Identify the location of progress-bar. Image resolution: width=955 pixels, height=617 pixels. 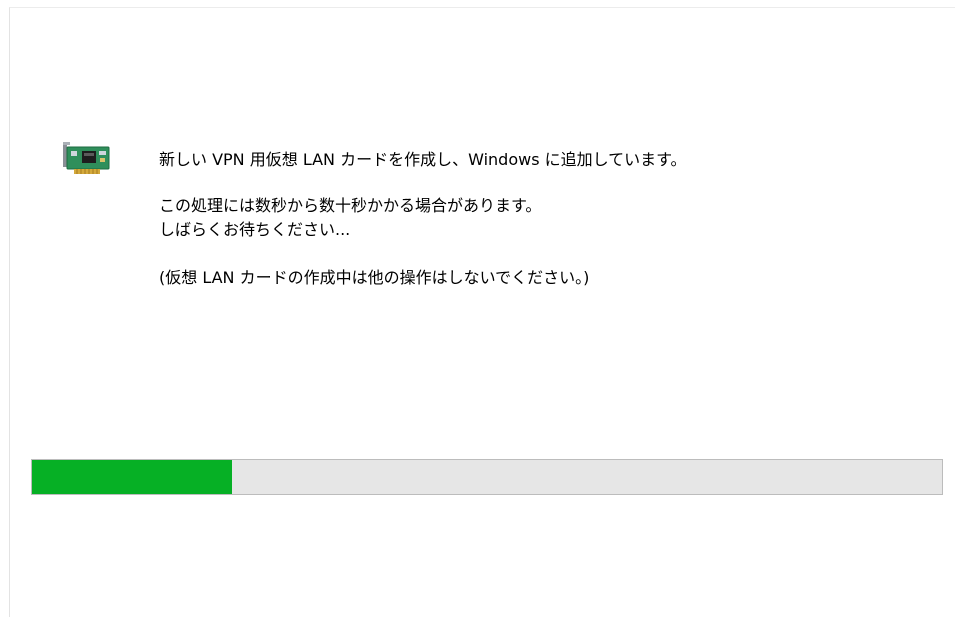
(487, 477).